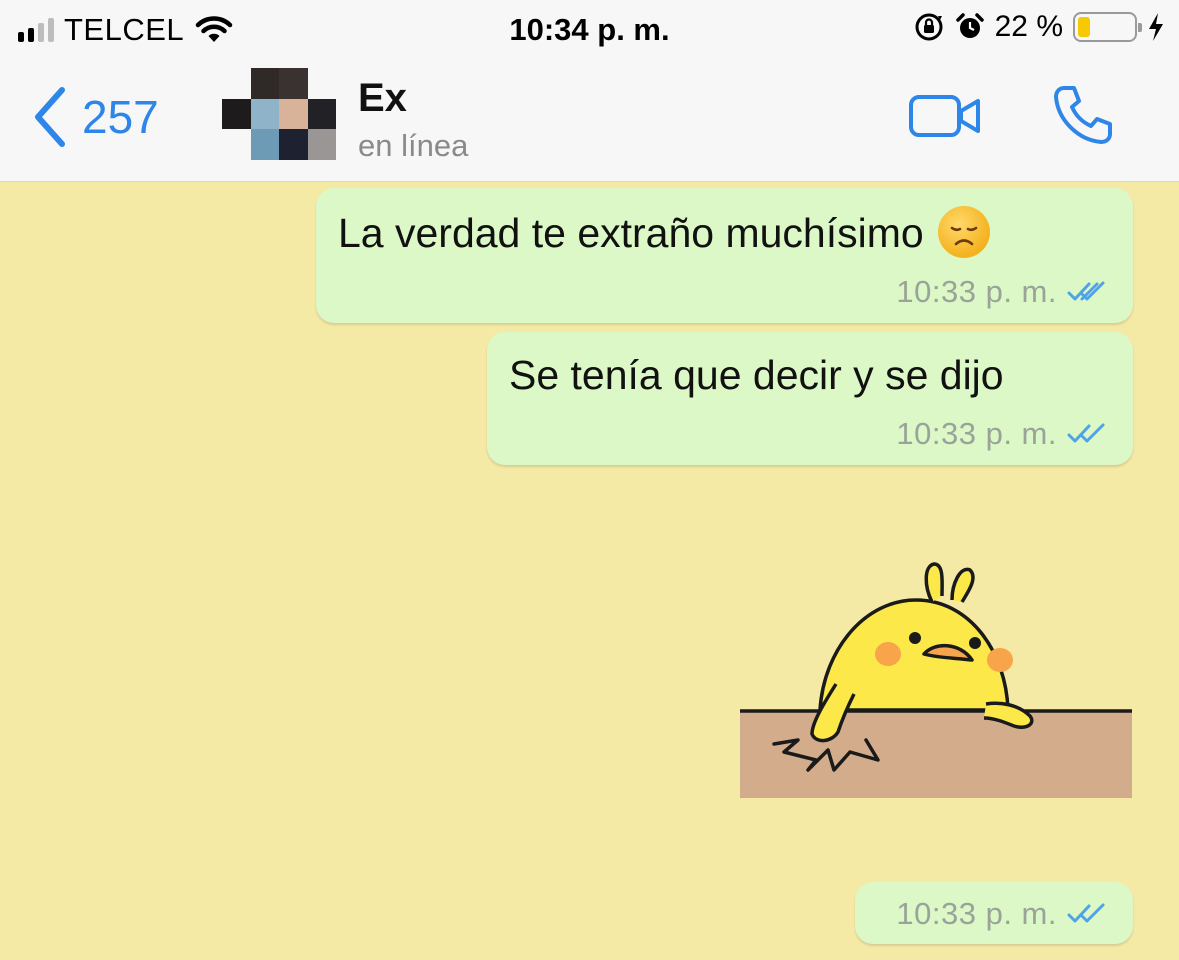  Describe the element at coordinates (279, 114) in the screenshot. I see `avatar` at that location.